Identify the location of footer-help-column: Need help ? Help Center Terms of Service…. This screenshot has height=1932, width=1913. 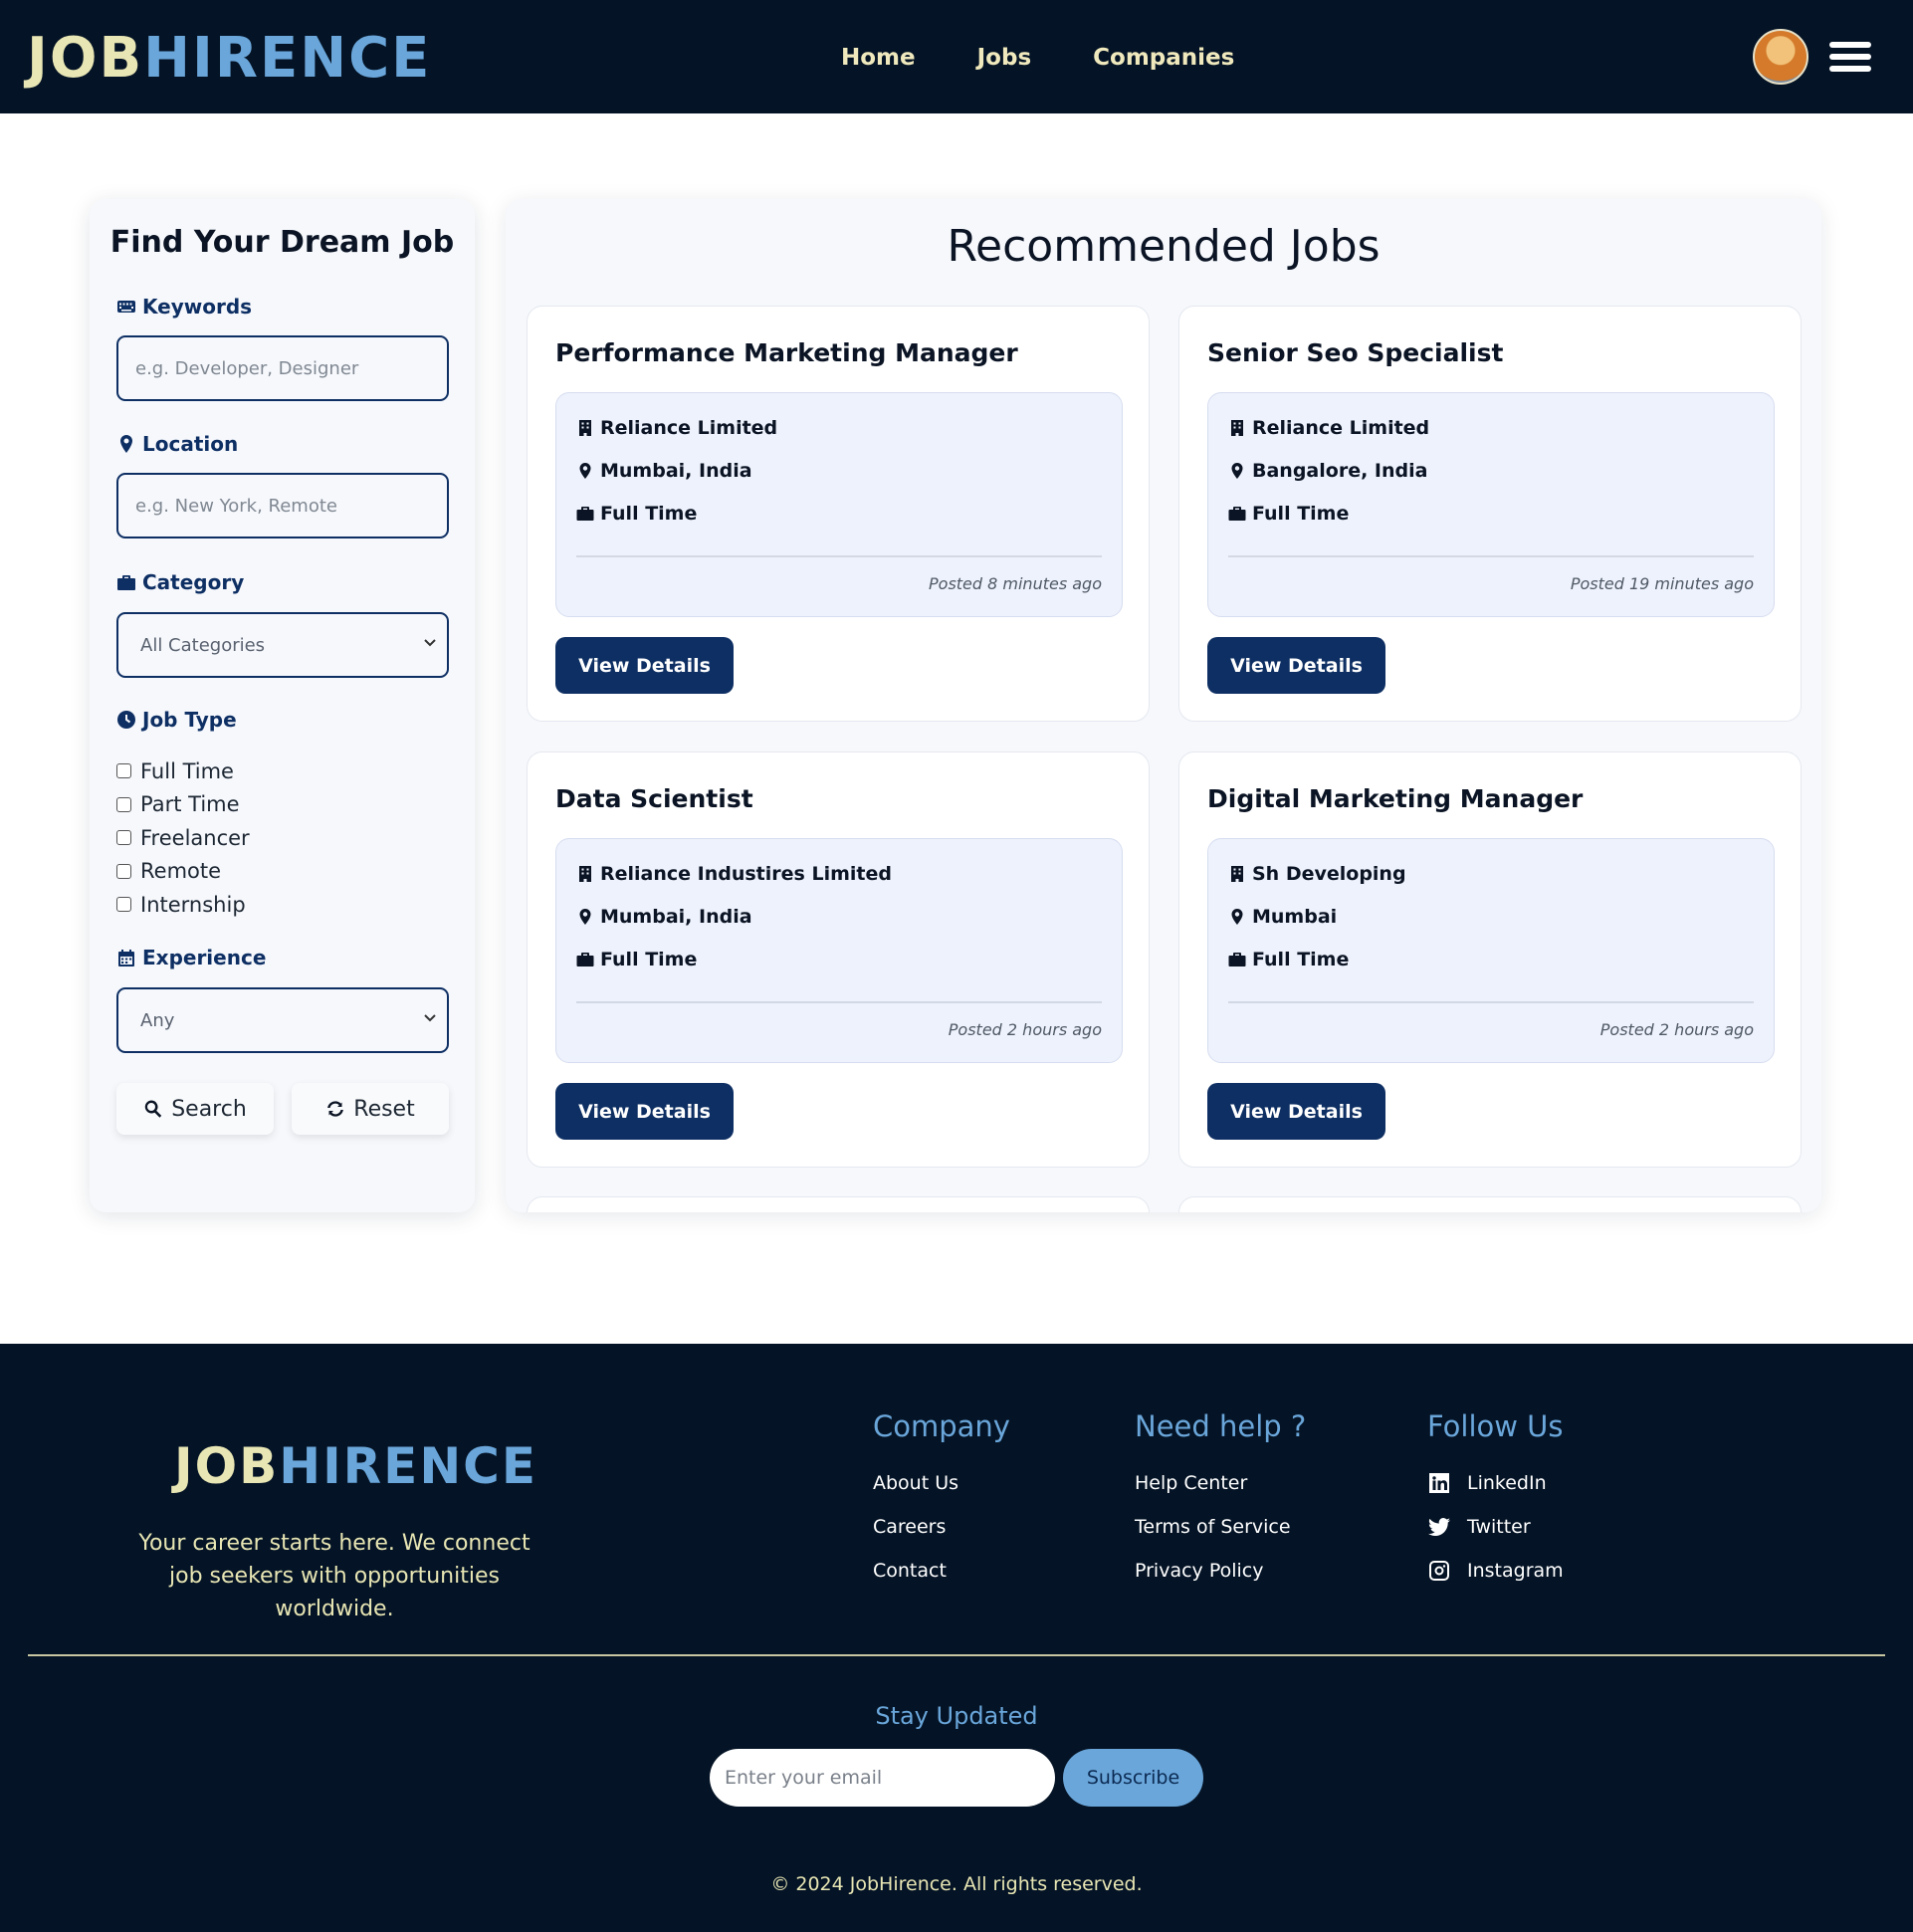
(1220, 1501).